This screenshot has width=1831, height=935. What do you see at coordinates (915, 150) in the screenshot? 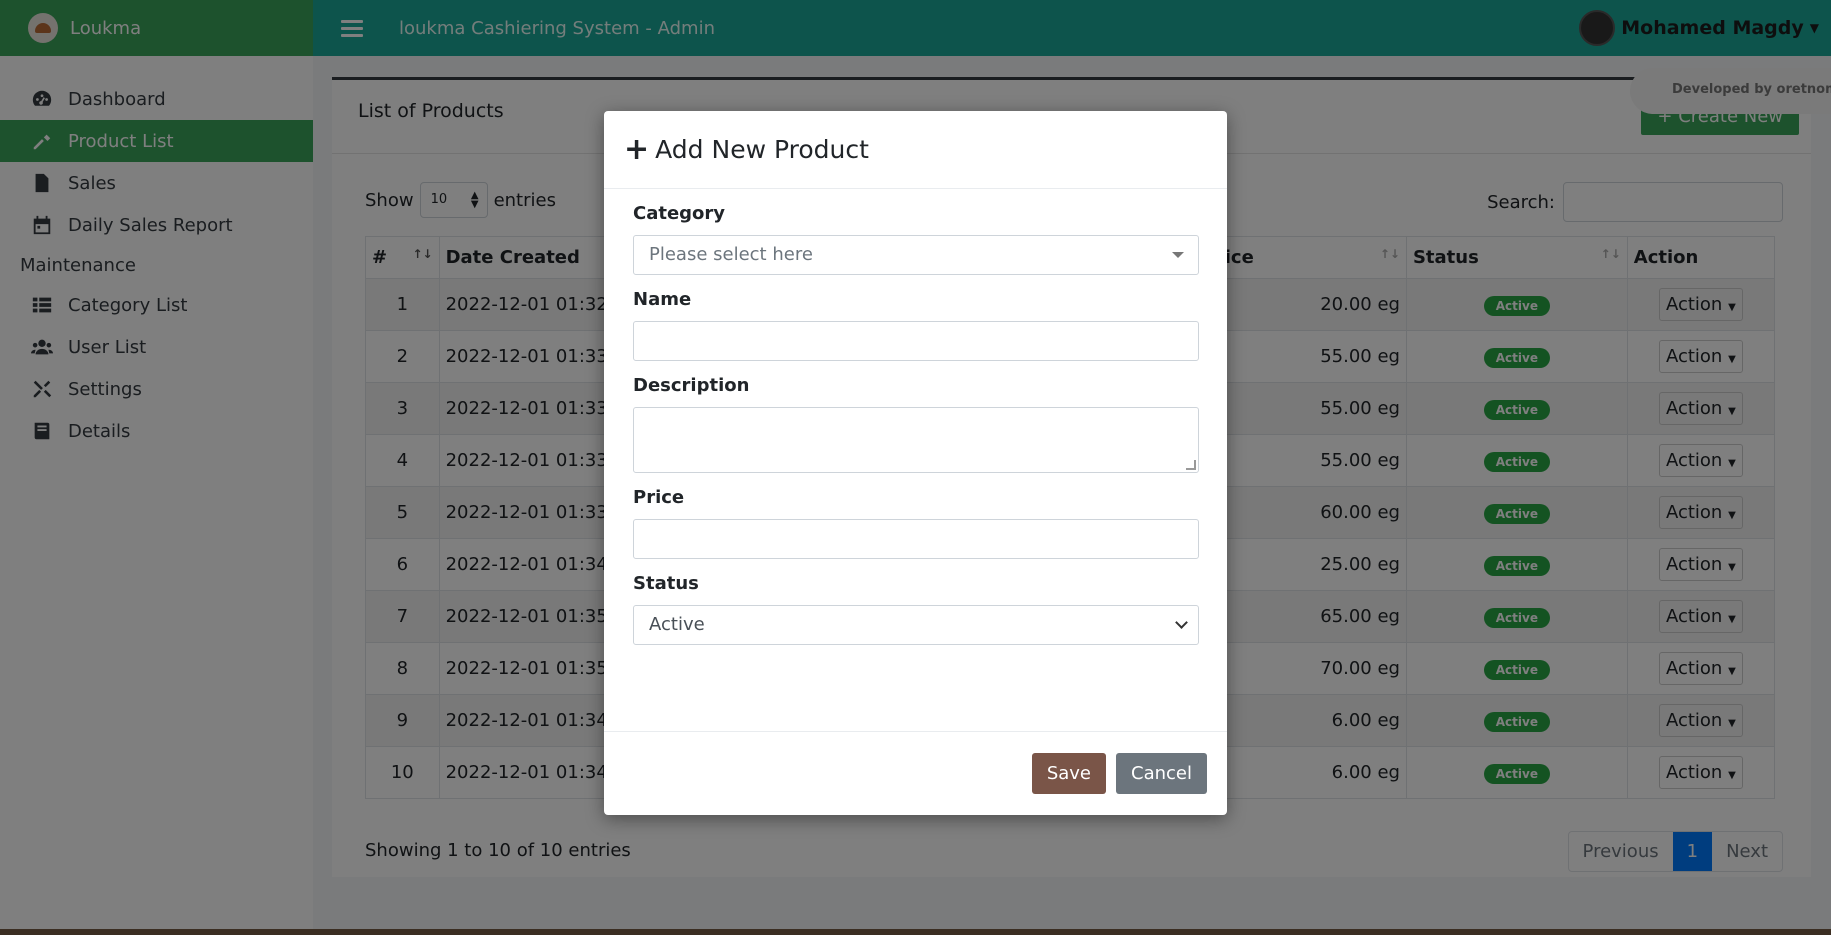
I see `modal-header: + Add New Product` at bounding box center [915, 150].